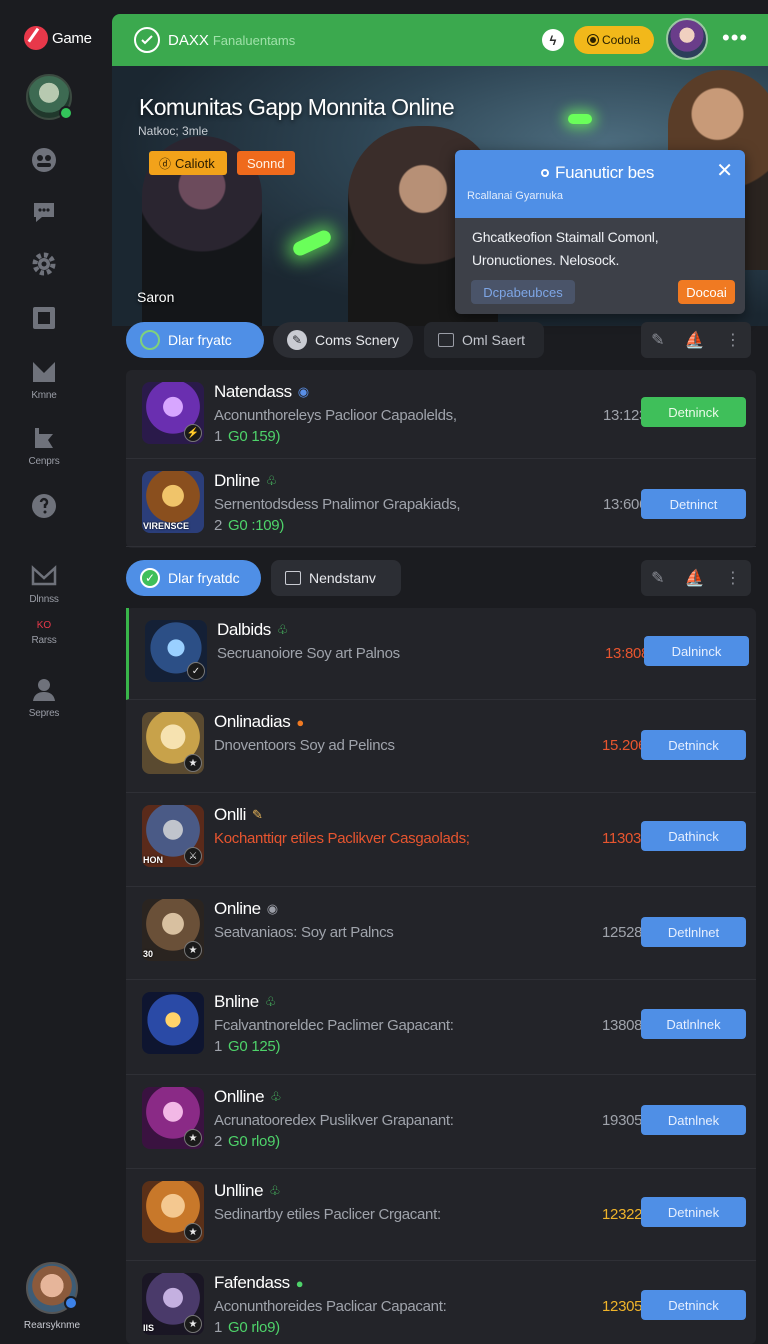 This screenshot has width=768, height=1344. What do you see at coordinates (261, 392) in the screenshot?
I see `game-title: Natendass ◉` at bounding box center [261, 392].